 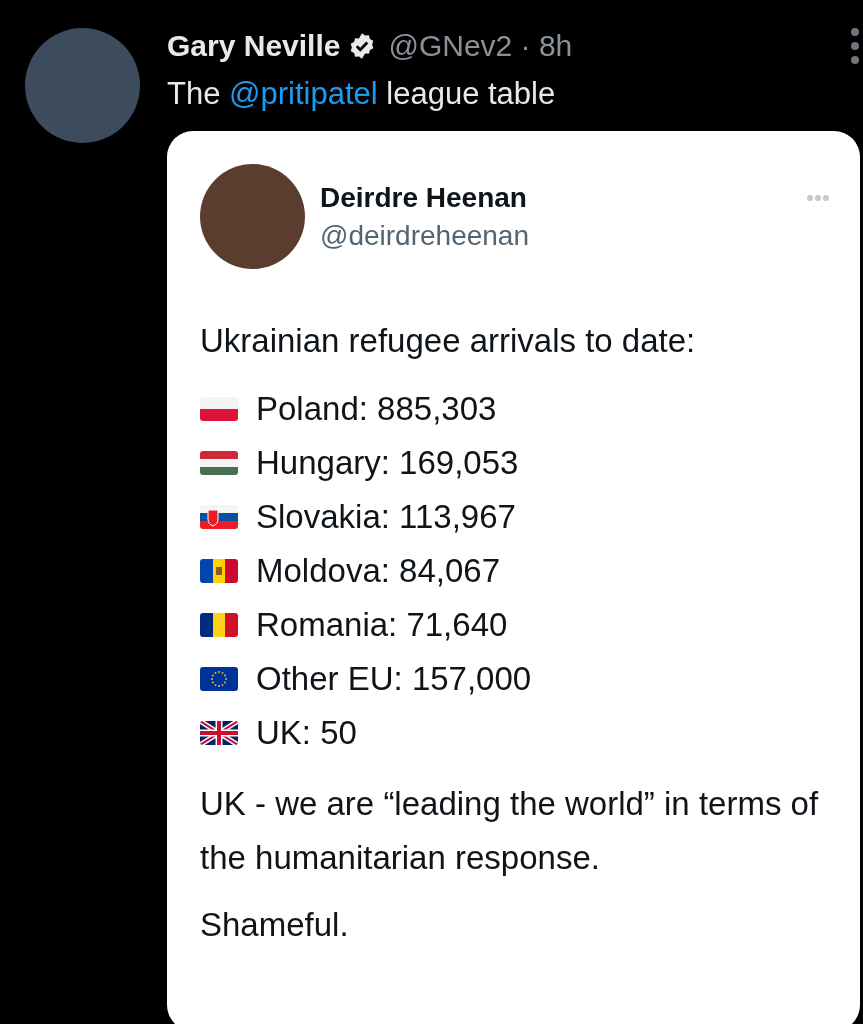 I want to click on more-icon, so click(x=855, y=46).